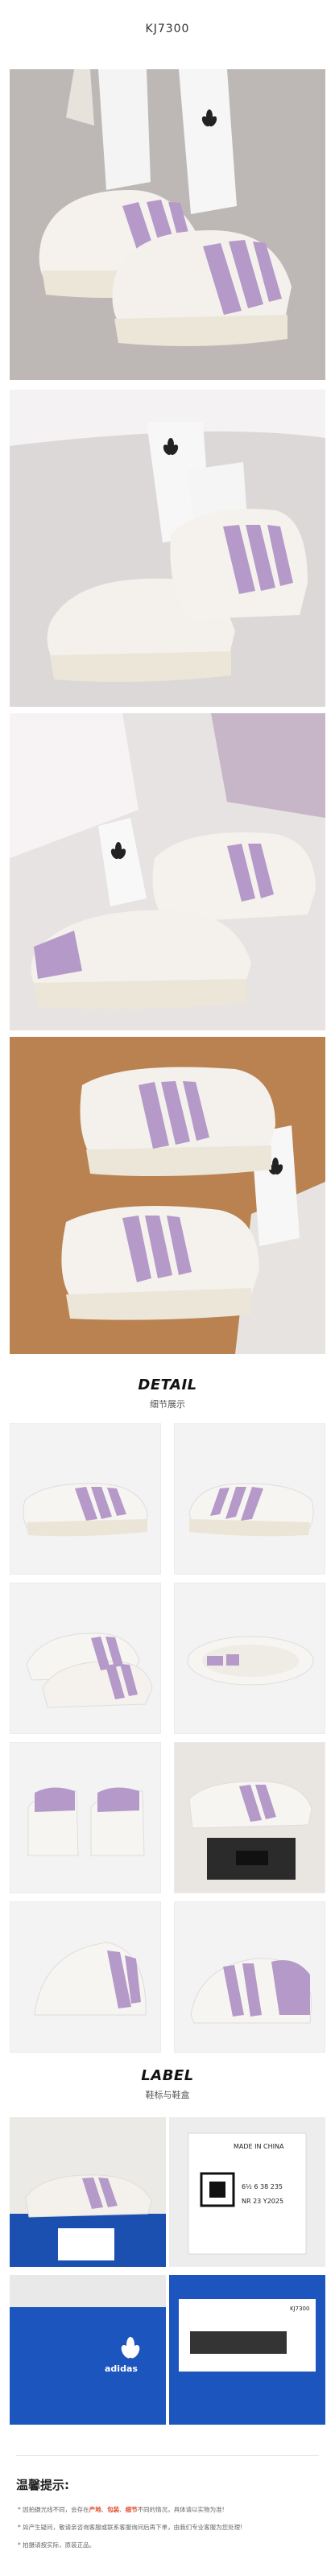 The width and height of the screenshot is (335, 2576). I want to click on label-subheading: 鞋标与鞋盒, so click(167, 2095).